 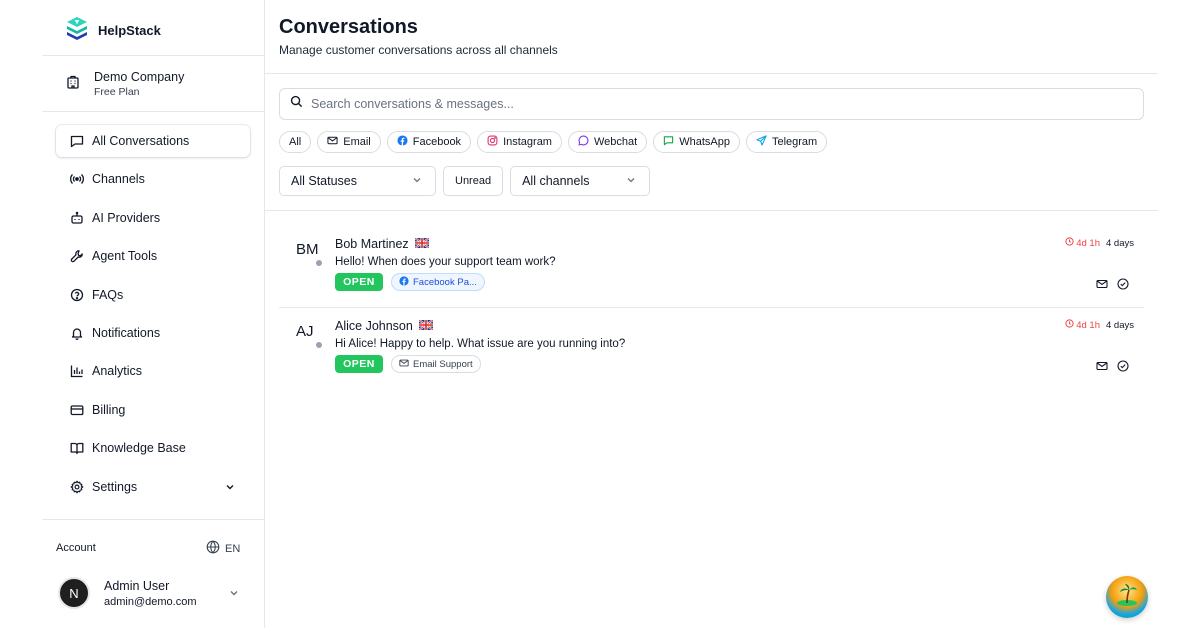 What do you see at coordinates (118, 179) in the screenshot?
I see `sidebar-item-label: Channels` at bounding box center [118, 179].